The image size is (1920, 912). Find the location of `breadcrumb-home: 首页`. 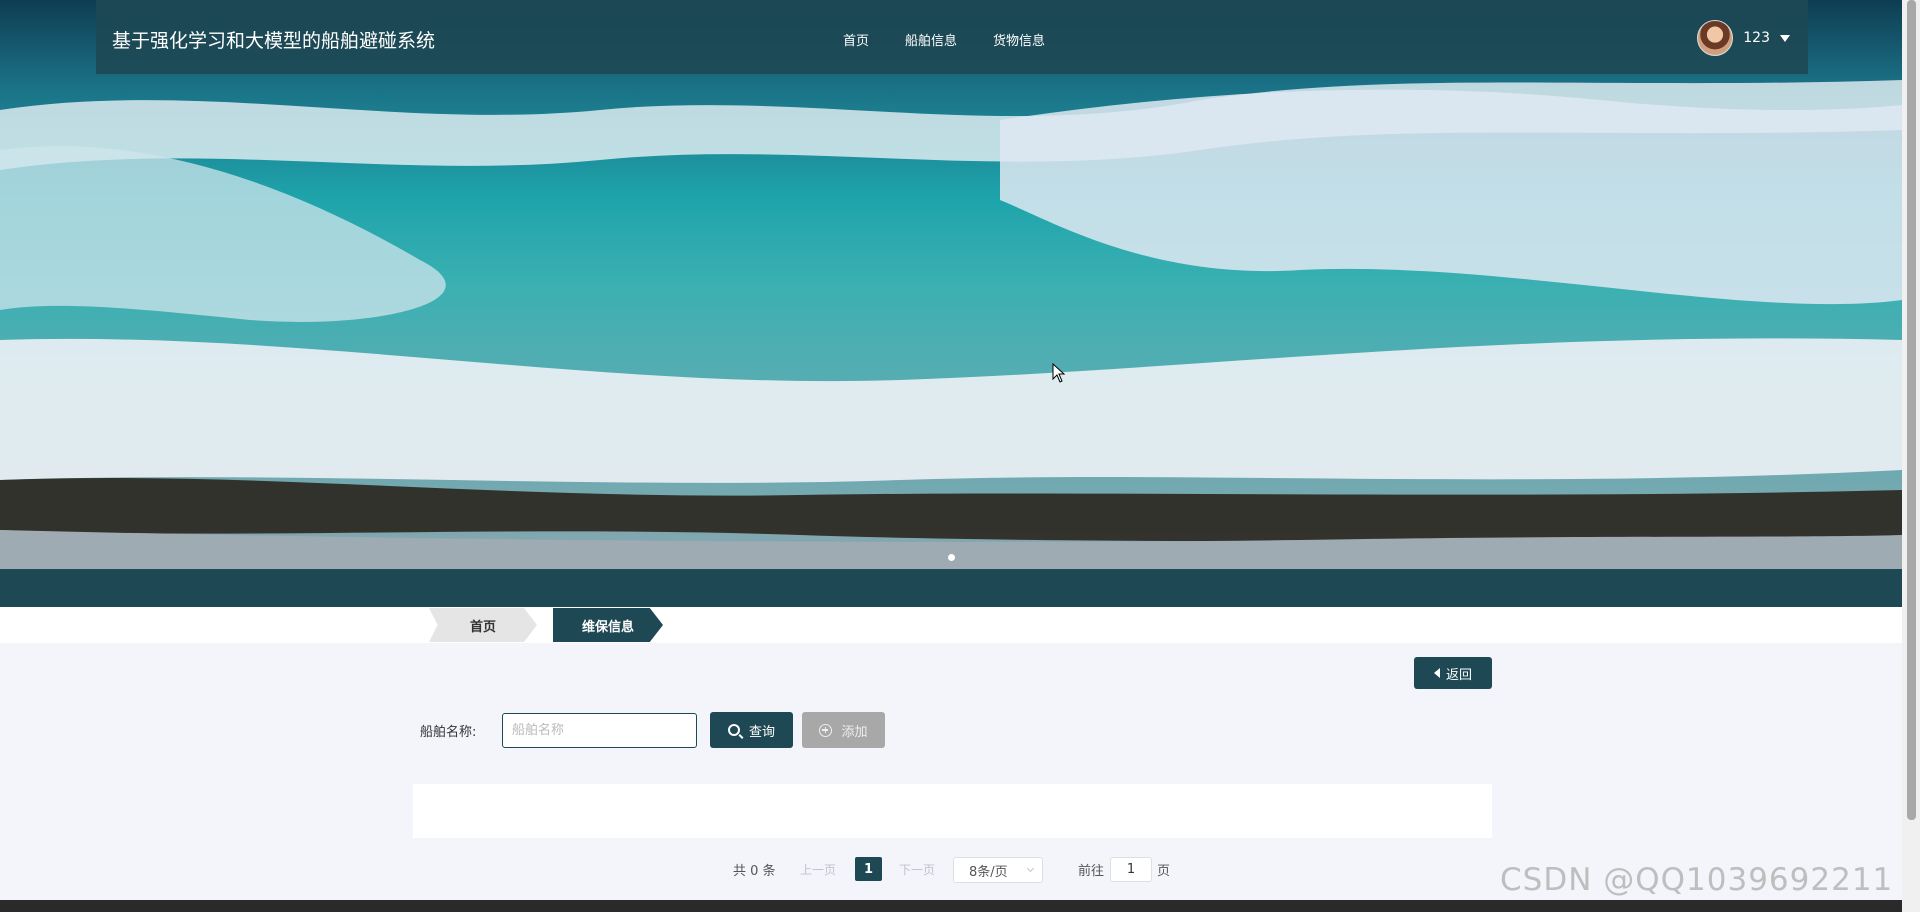

breadcrumb-home: 首页 is located at coordinates (483, 625).